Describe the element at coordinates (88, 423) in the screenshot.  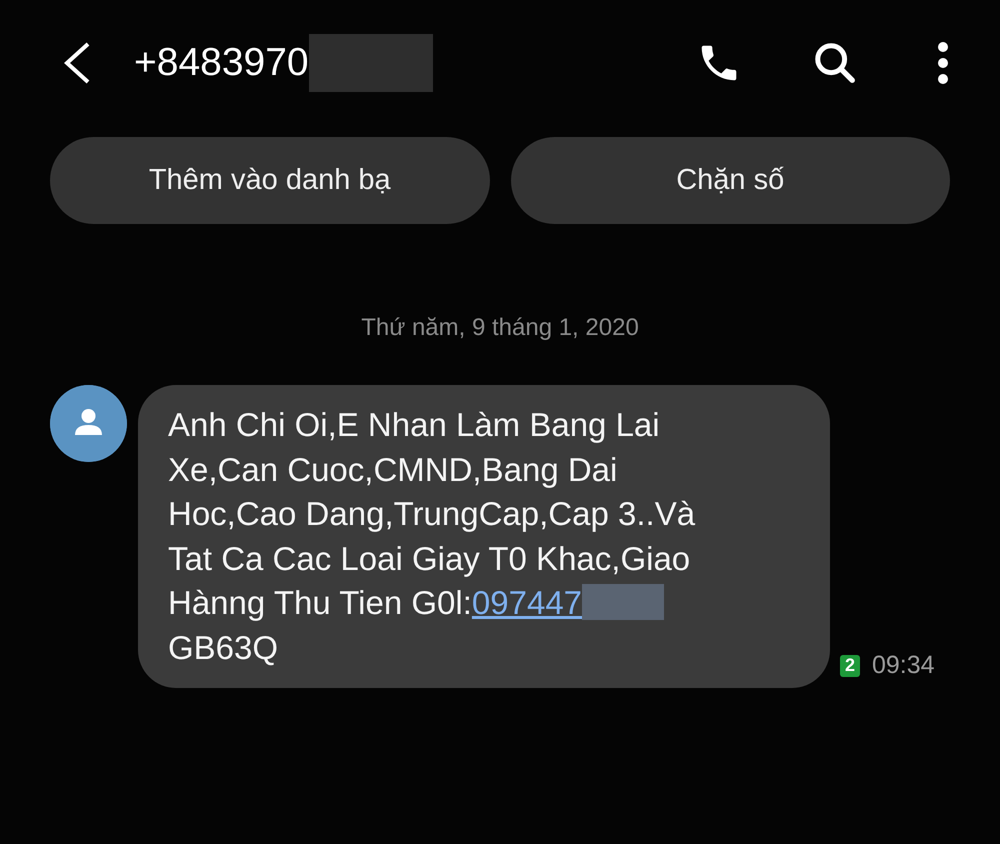
I see `avatar-icon` at that location.